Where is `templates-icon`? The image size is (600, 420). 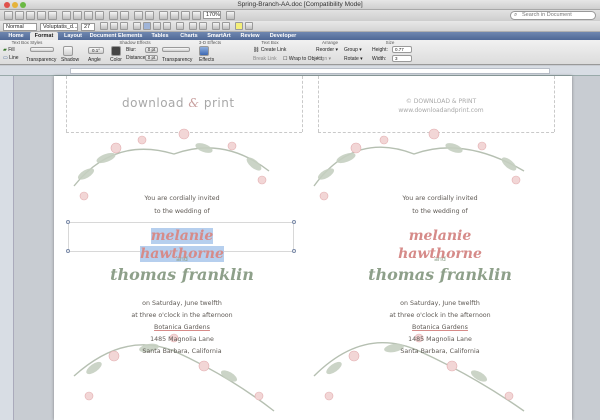
templates-icon is located at coordinates (19, 15).